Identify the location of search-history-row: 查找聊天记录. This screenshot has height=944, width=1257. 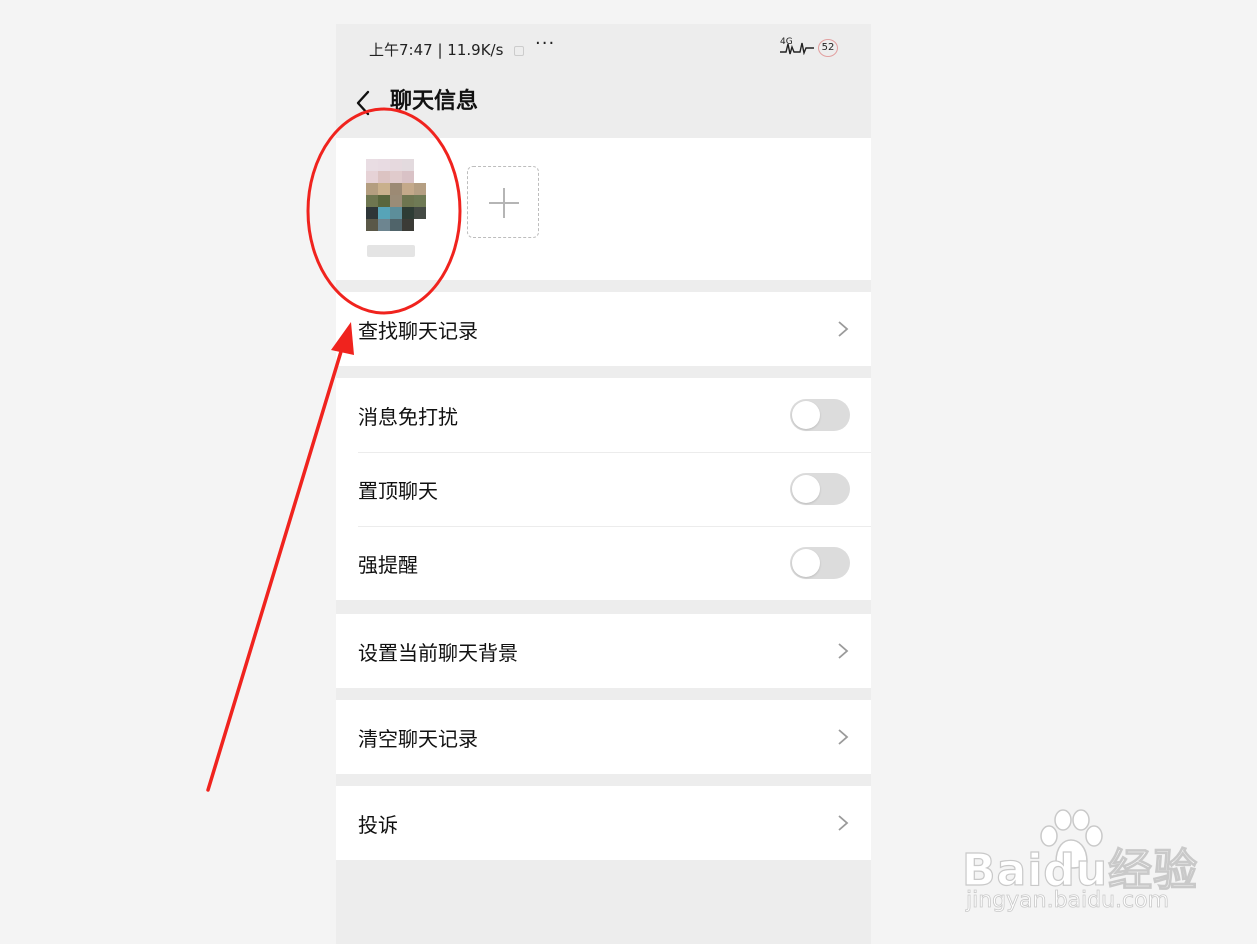
(603, 329).